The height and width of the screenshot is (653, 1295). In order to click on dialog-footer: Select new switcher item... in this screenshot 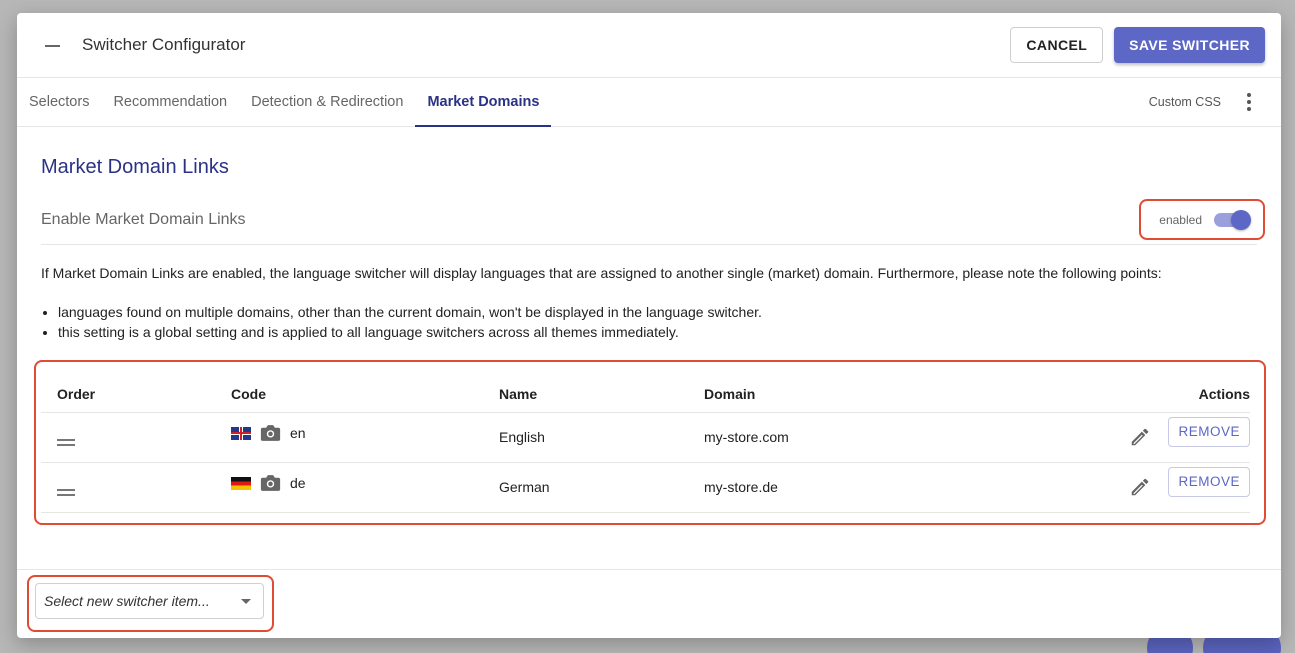, I will do `click(649, 603)`.